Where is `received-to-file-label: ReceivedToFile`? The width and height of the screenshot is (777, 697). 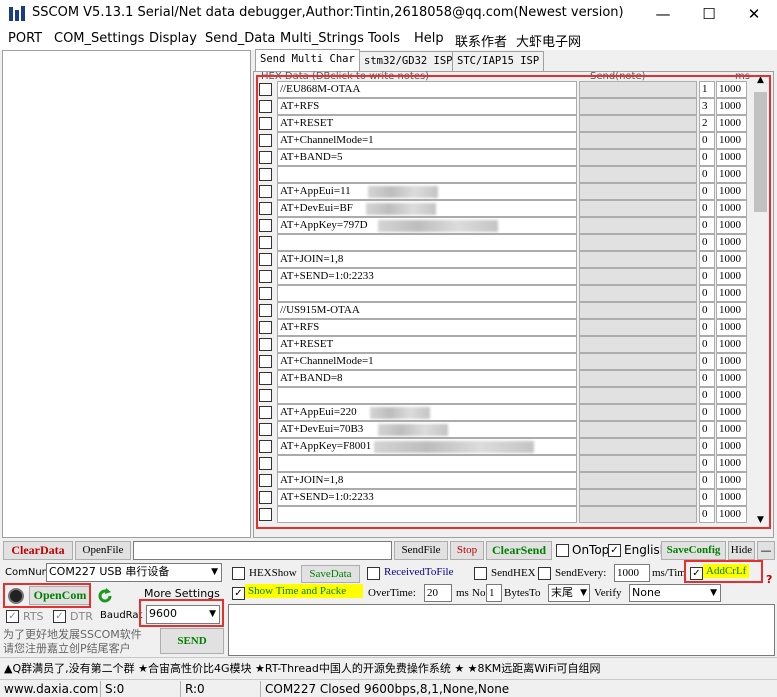
received-to-file-label: ReceivedToFile is located at coordinates (419, 572).